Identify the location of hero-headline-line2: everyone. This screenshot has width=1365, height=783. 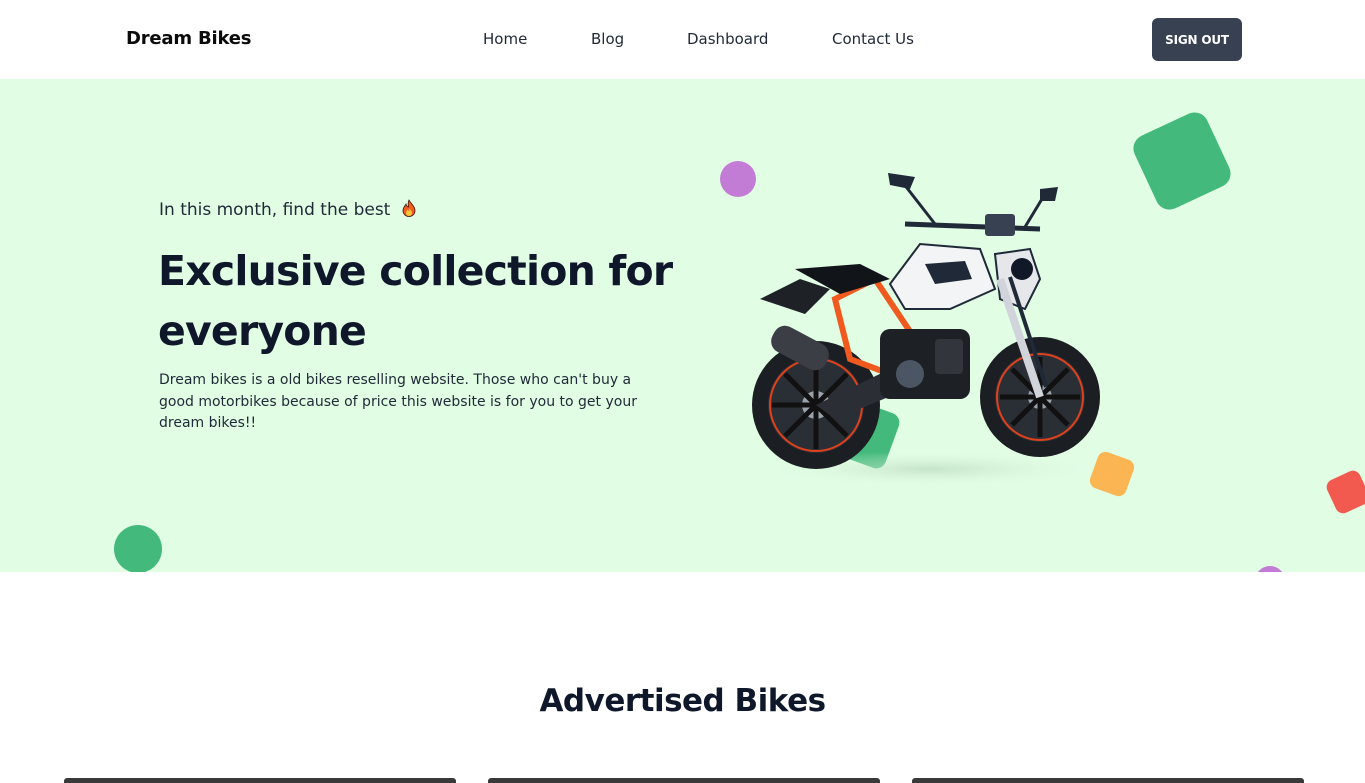
(262, 331).